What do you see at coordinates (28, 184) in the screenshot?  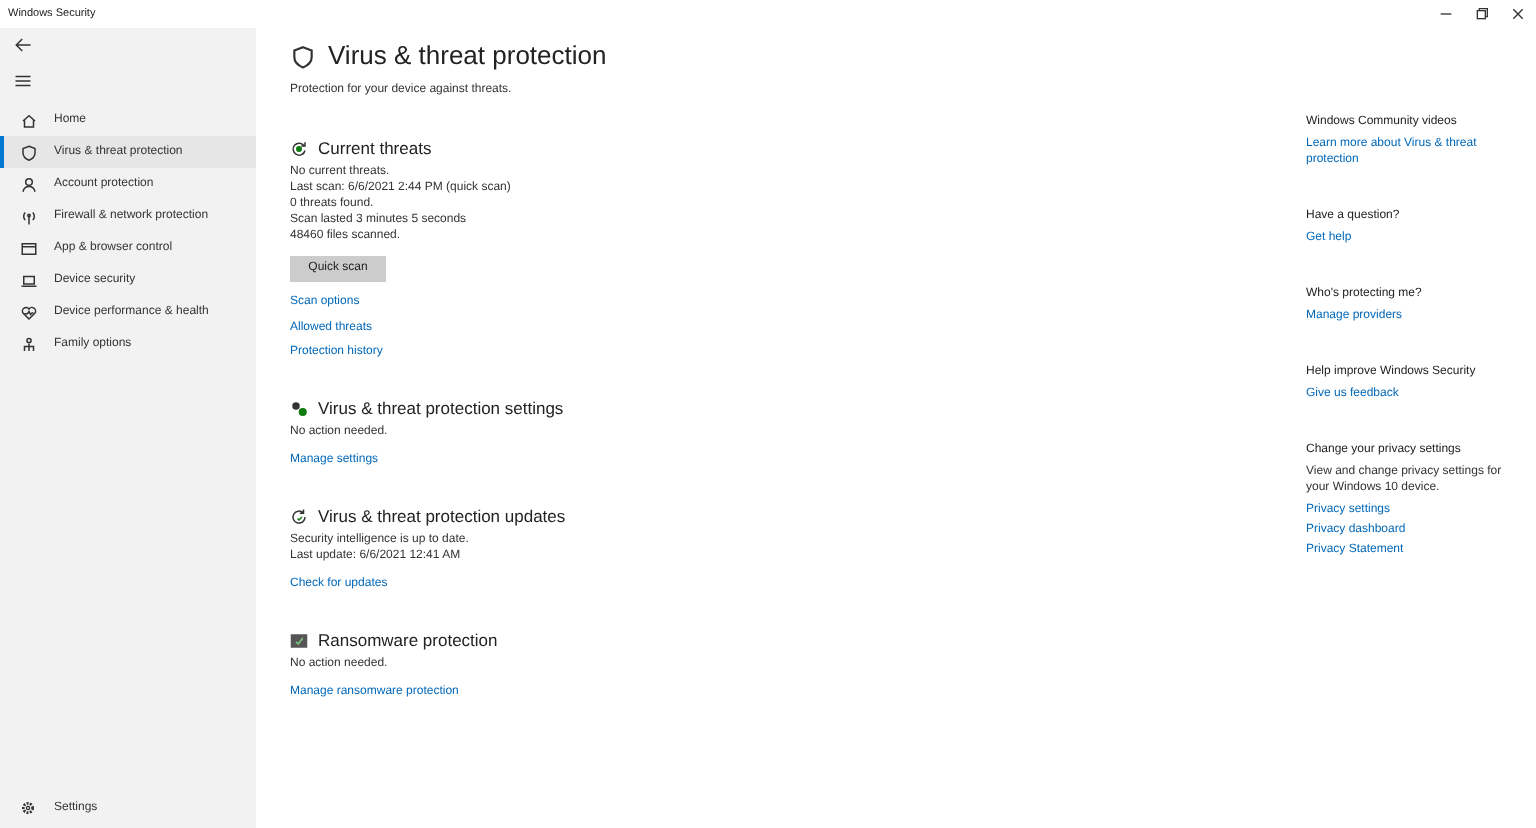 I see `person-icon` at bounding box center [28, 184].